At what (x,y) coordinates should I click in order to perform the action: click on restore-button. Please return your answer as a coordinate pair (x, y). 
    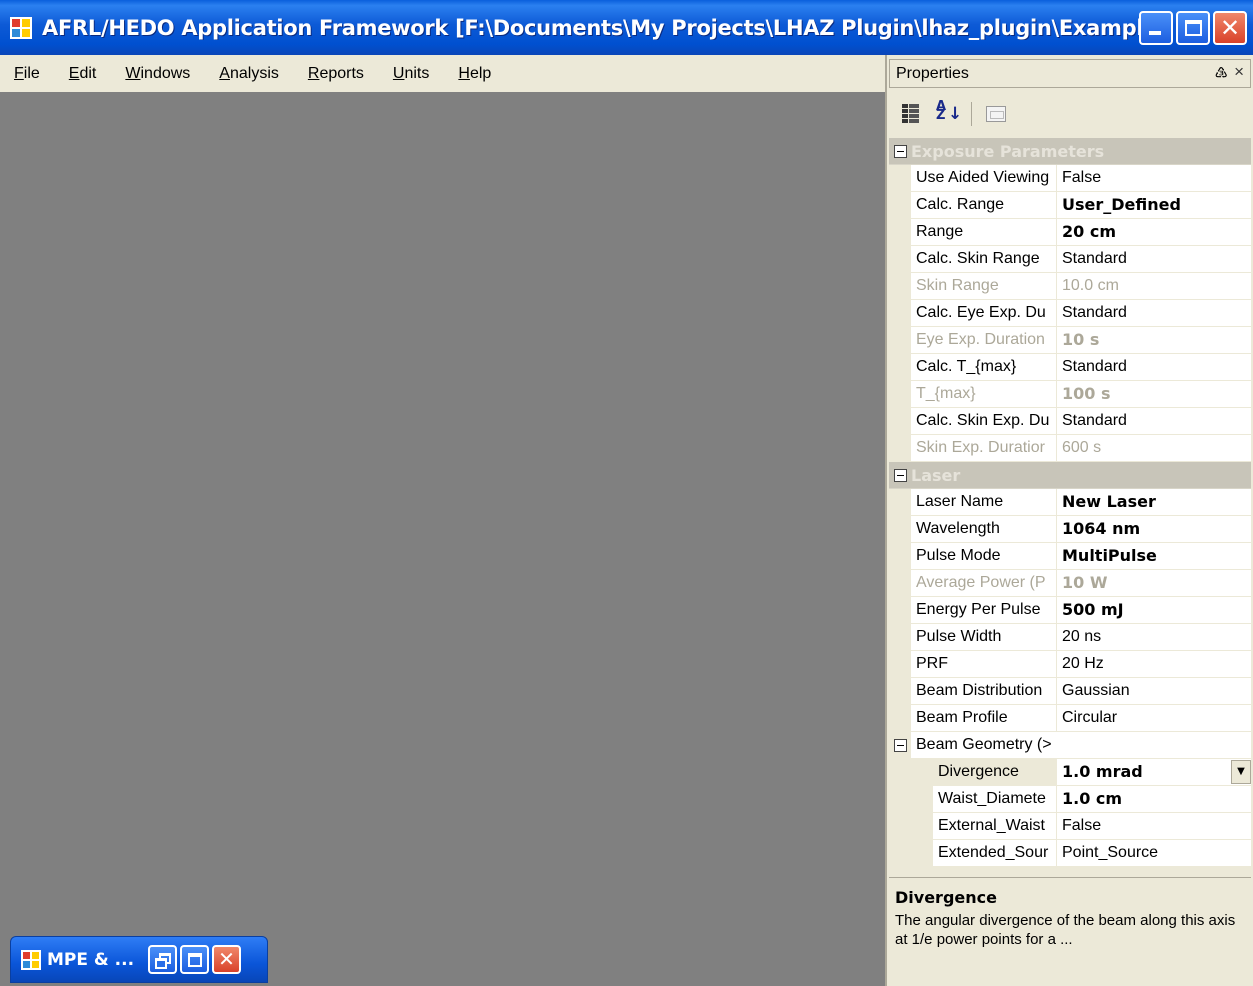
    Looking at the image, I should click on (163, 959).